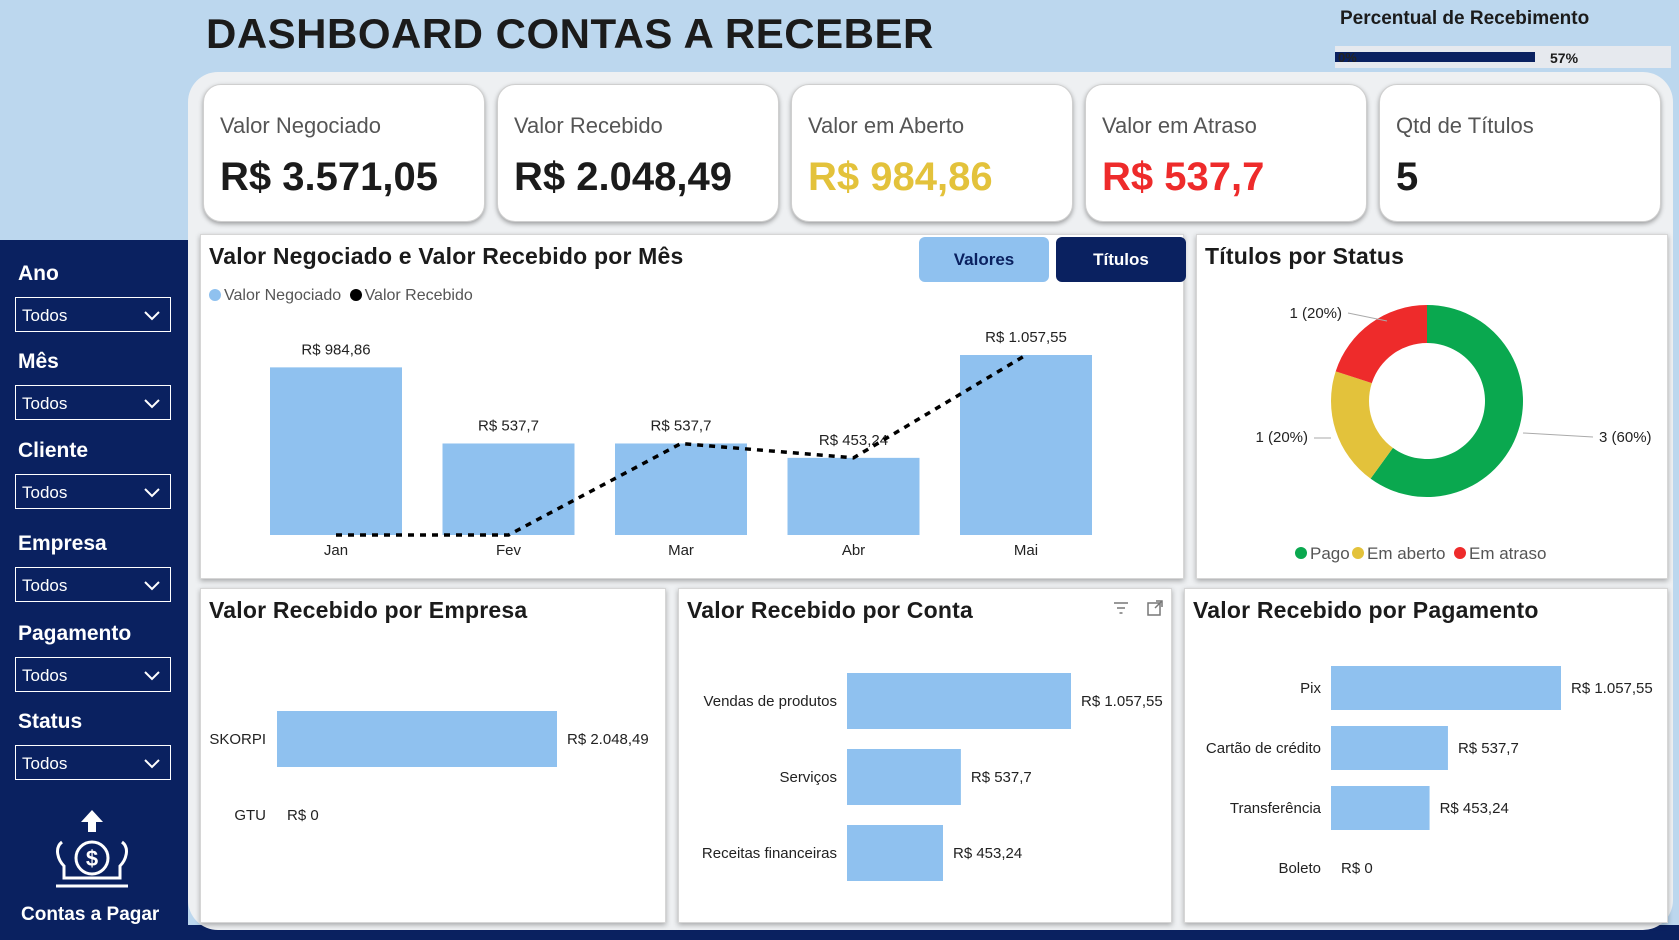  I want to click on kpi-label: Valor em Aberto, so click(886, 125).